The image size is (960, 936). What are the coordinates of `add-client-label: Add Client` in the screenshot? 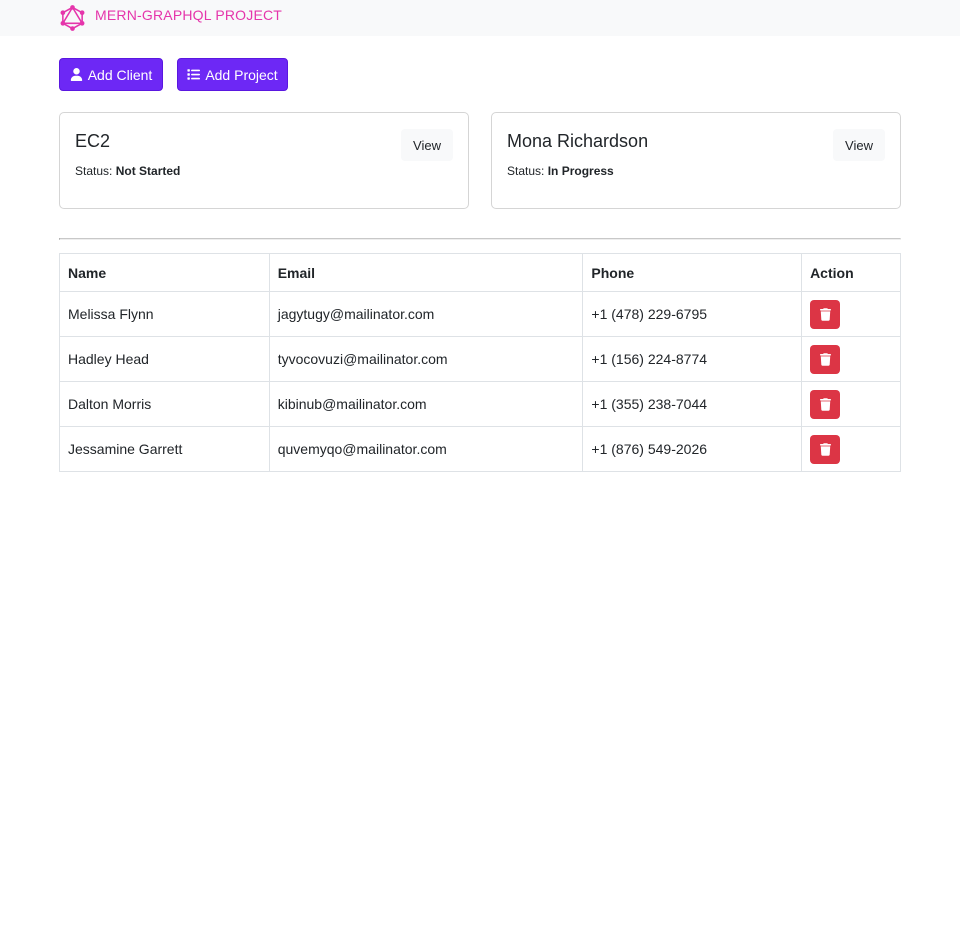 It's located at (120, 74).